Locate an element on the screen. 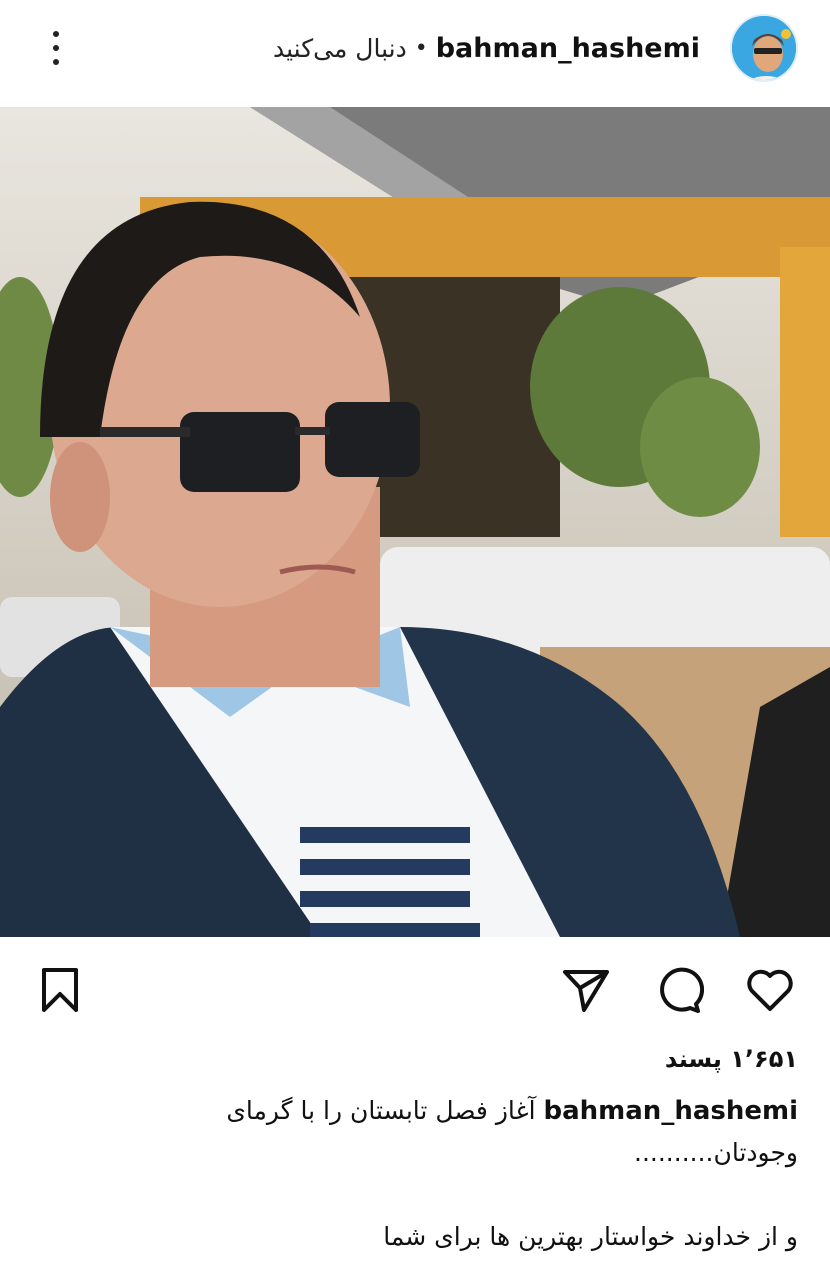 Image resolution: width=830 pixels, height=1279 pixels. comment-icon is located at coordinates (678, 990).